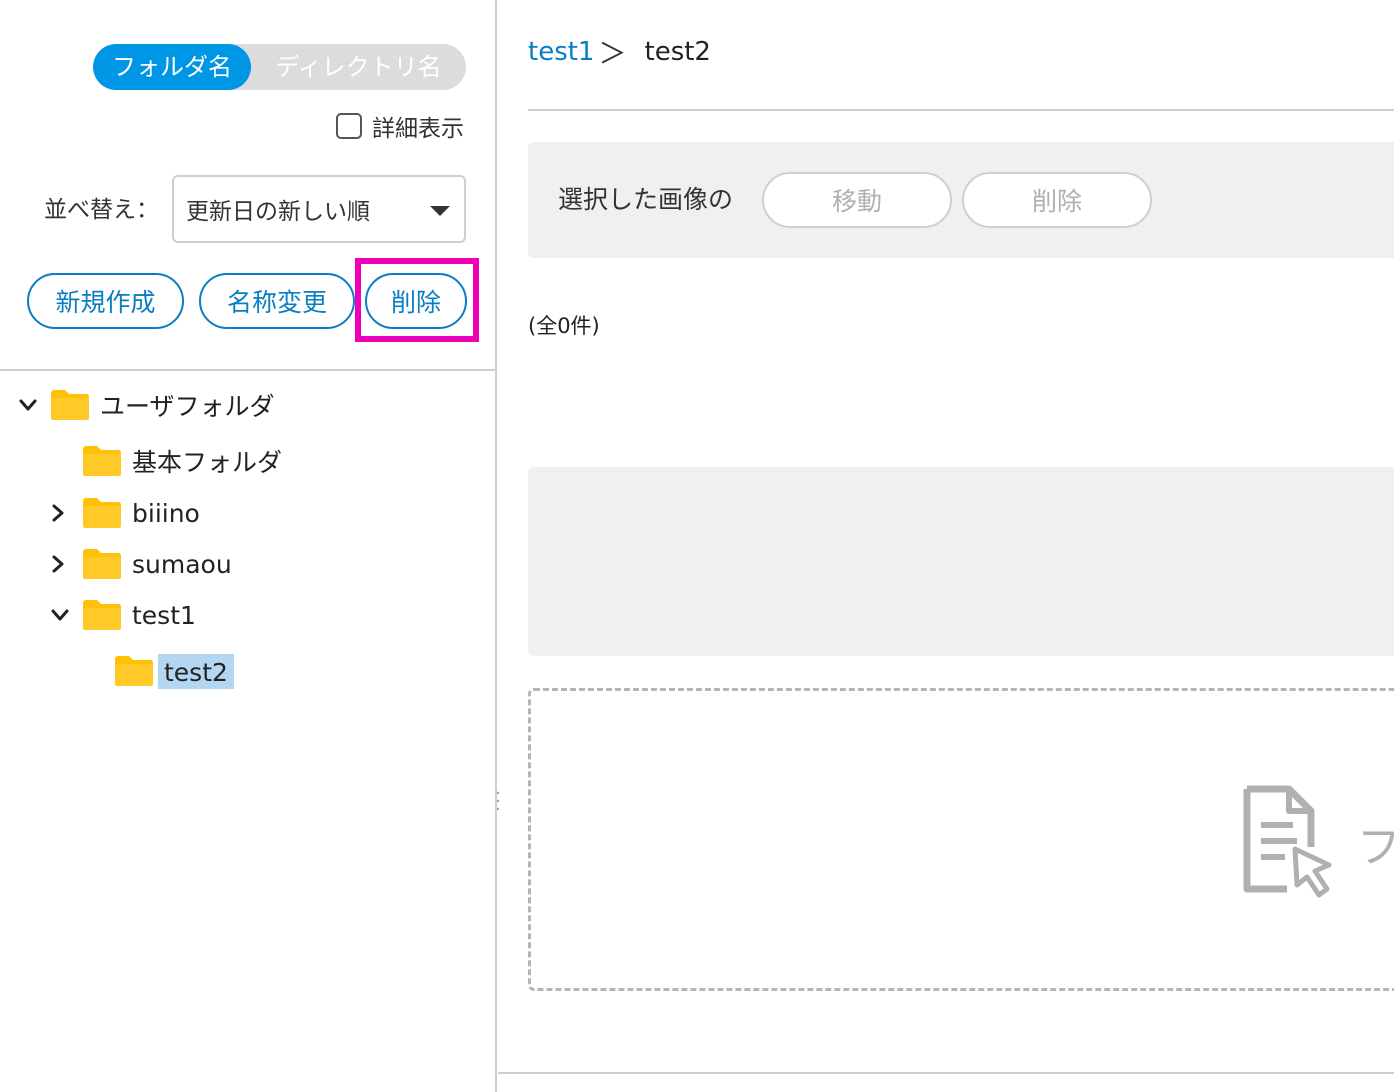  Describe the element at coordinates (207, 462) in the screenshot. I see `tree-item-label: 基本フォルダ` at that location.